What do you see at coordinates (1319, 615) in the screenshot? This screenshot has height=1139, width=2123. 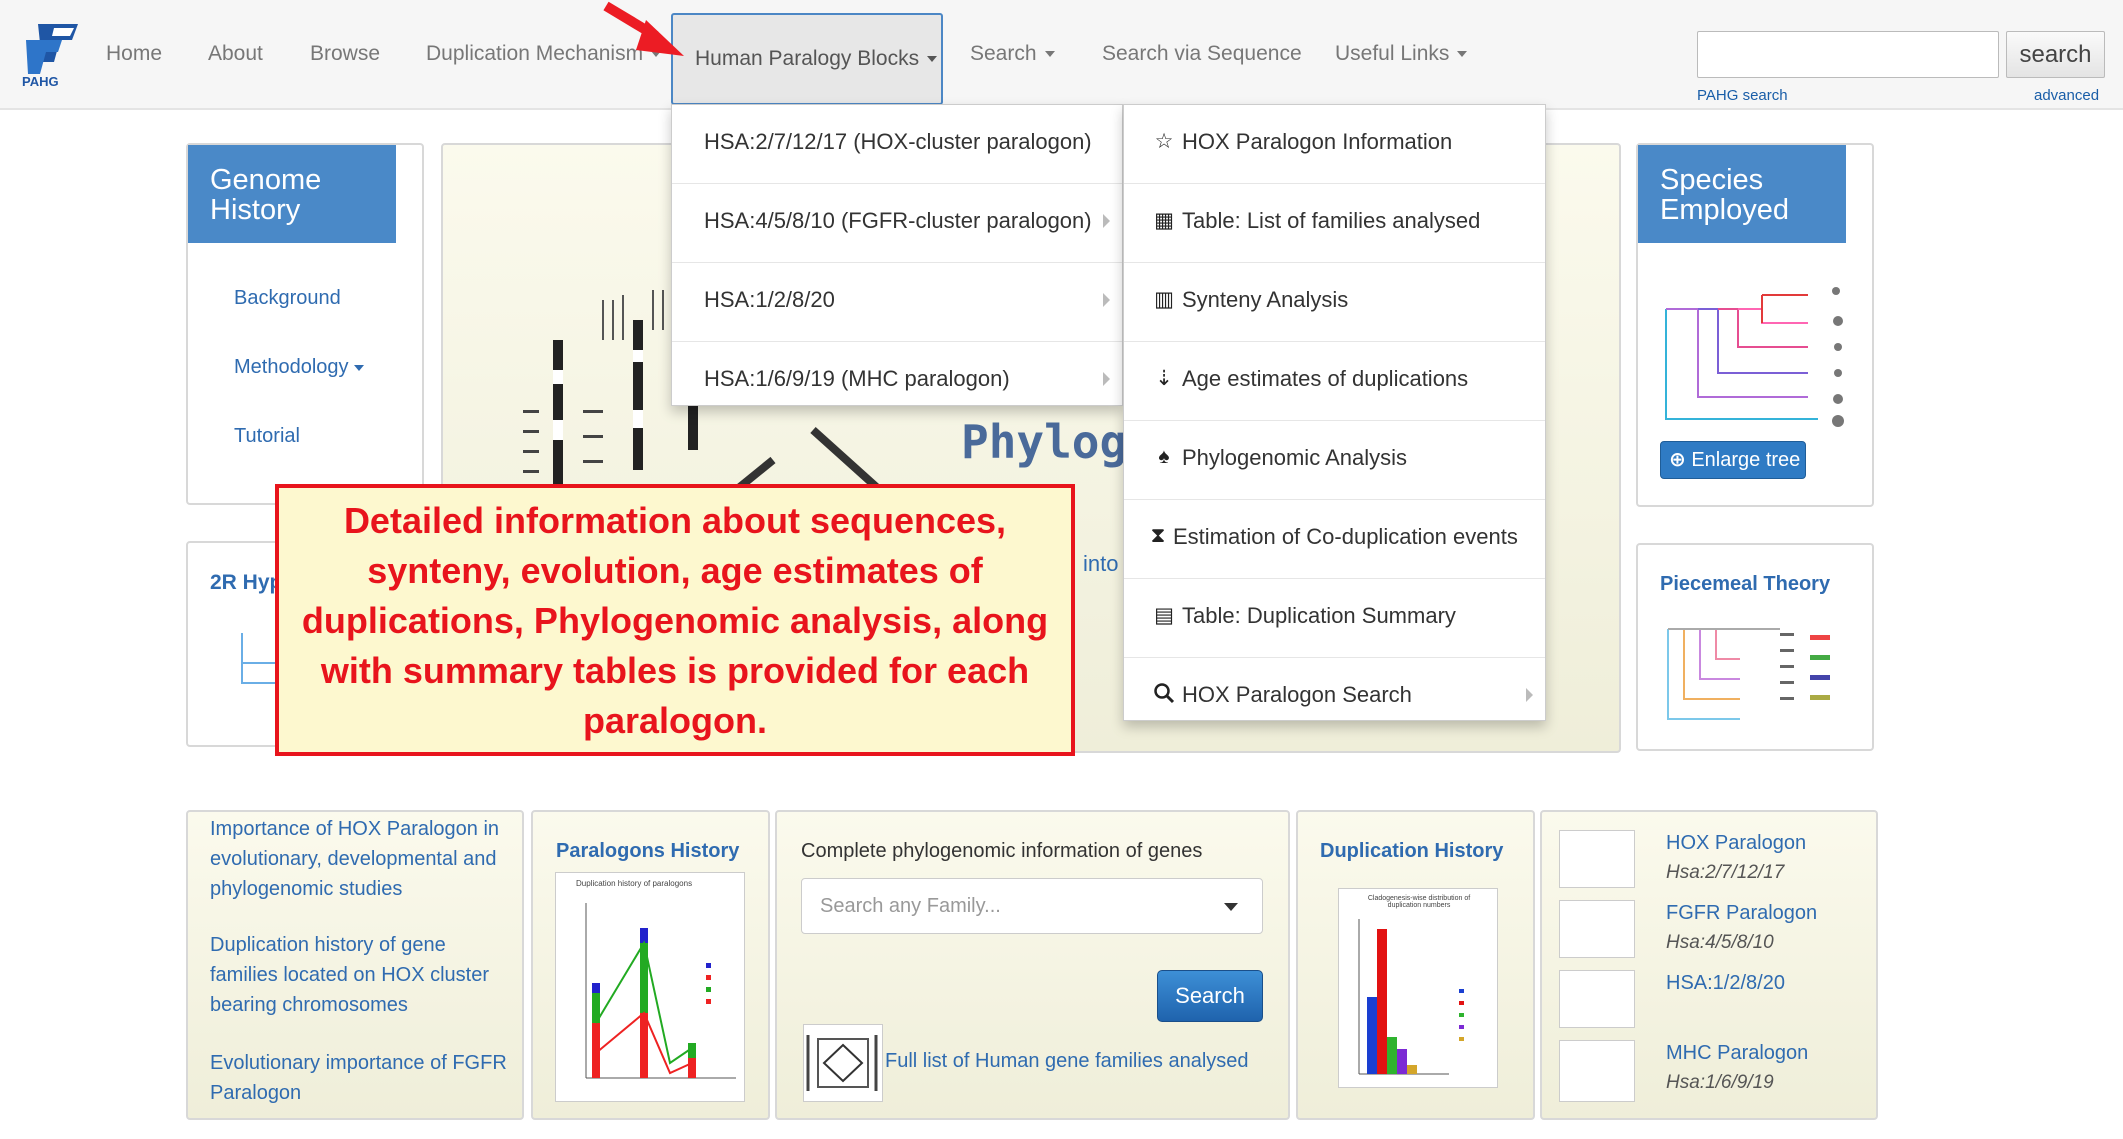 I see `submenu-label: Table: Duplication Summary` at bounding box center [1319, 615].